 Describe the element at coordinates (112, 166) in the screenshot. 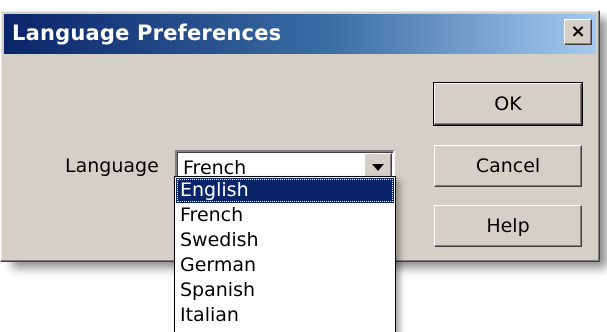

I see `language-label: Language` at that location.